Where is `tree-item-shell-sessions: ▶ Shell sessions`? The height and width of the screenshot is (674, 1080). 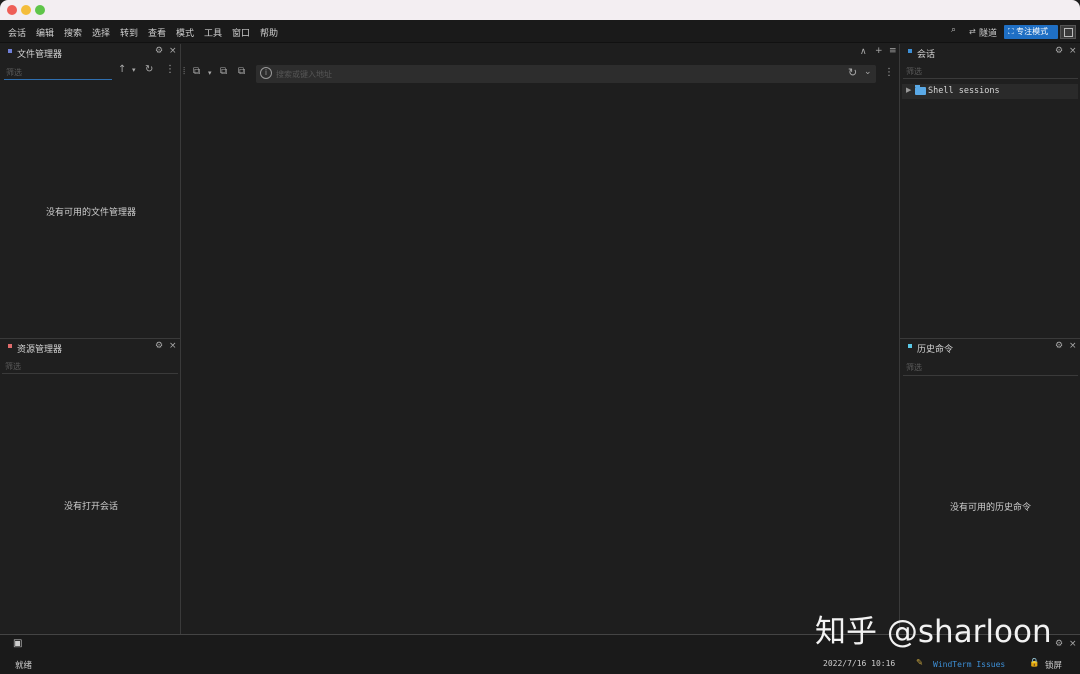
tree-item-shell-sessions: ▶ Shell sessions is located at coordinates (990, 91).